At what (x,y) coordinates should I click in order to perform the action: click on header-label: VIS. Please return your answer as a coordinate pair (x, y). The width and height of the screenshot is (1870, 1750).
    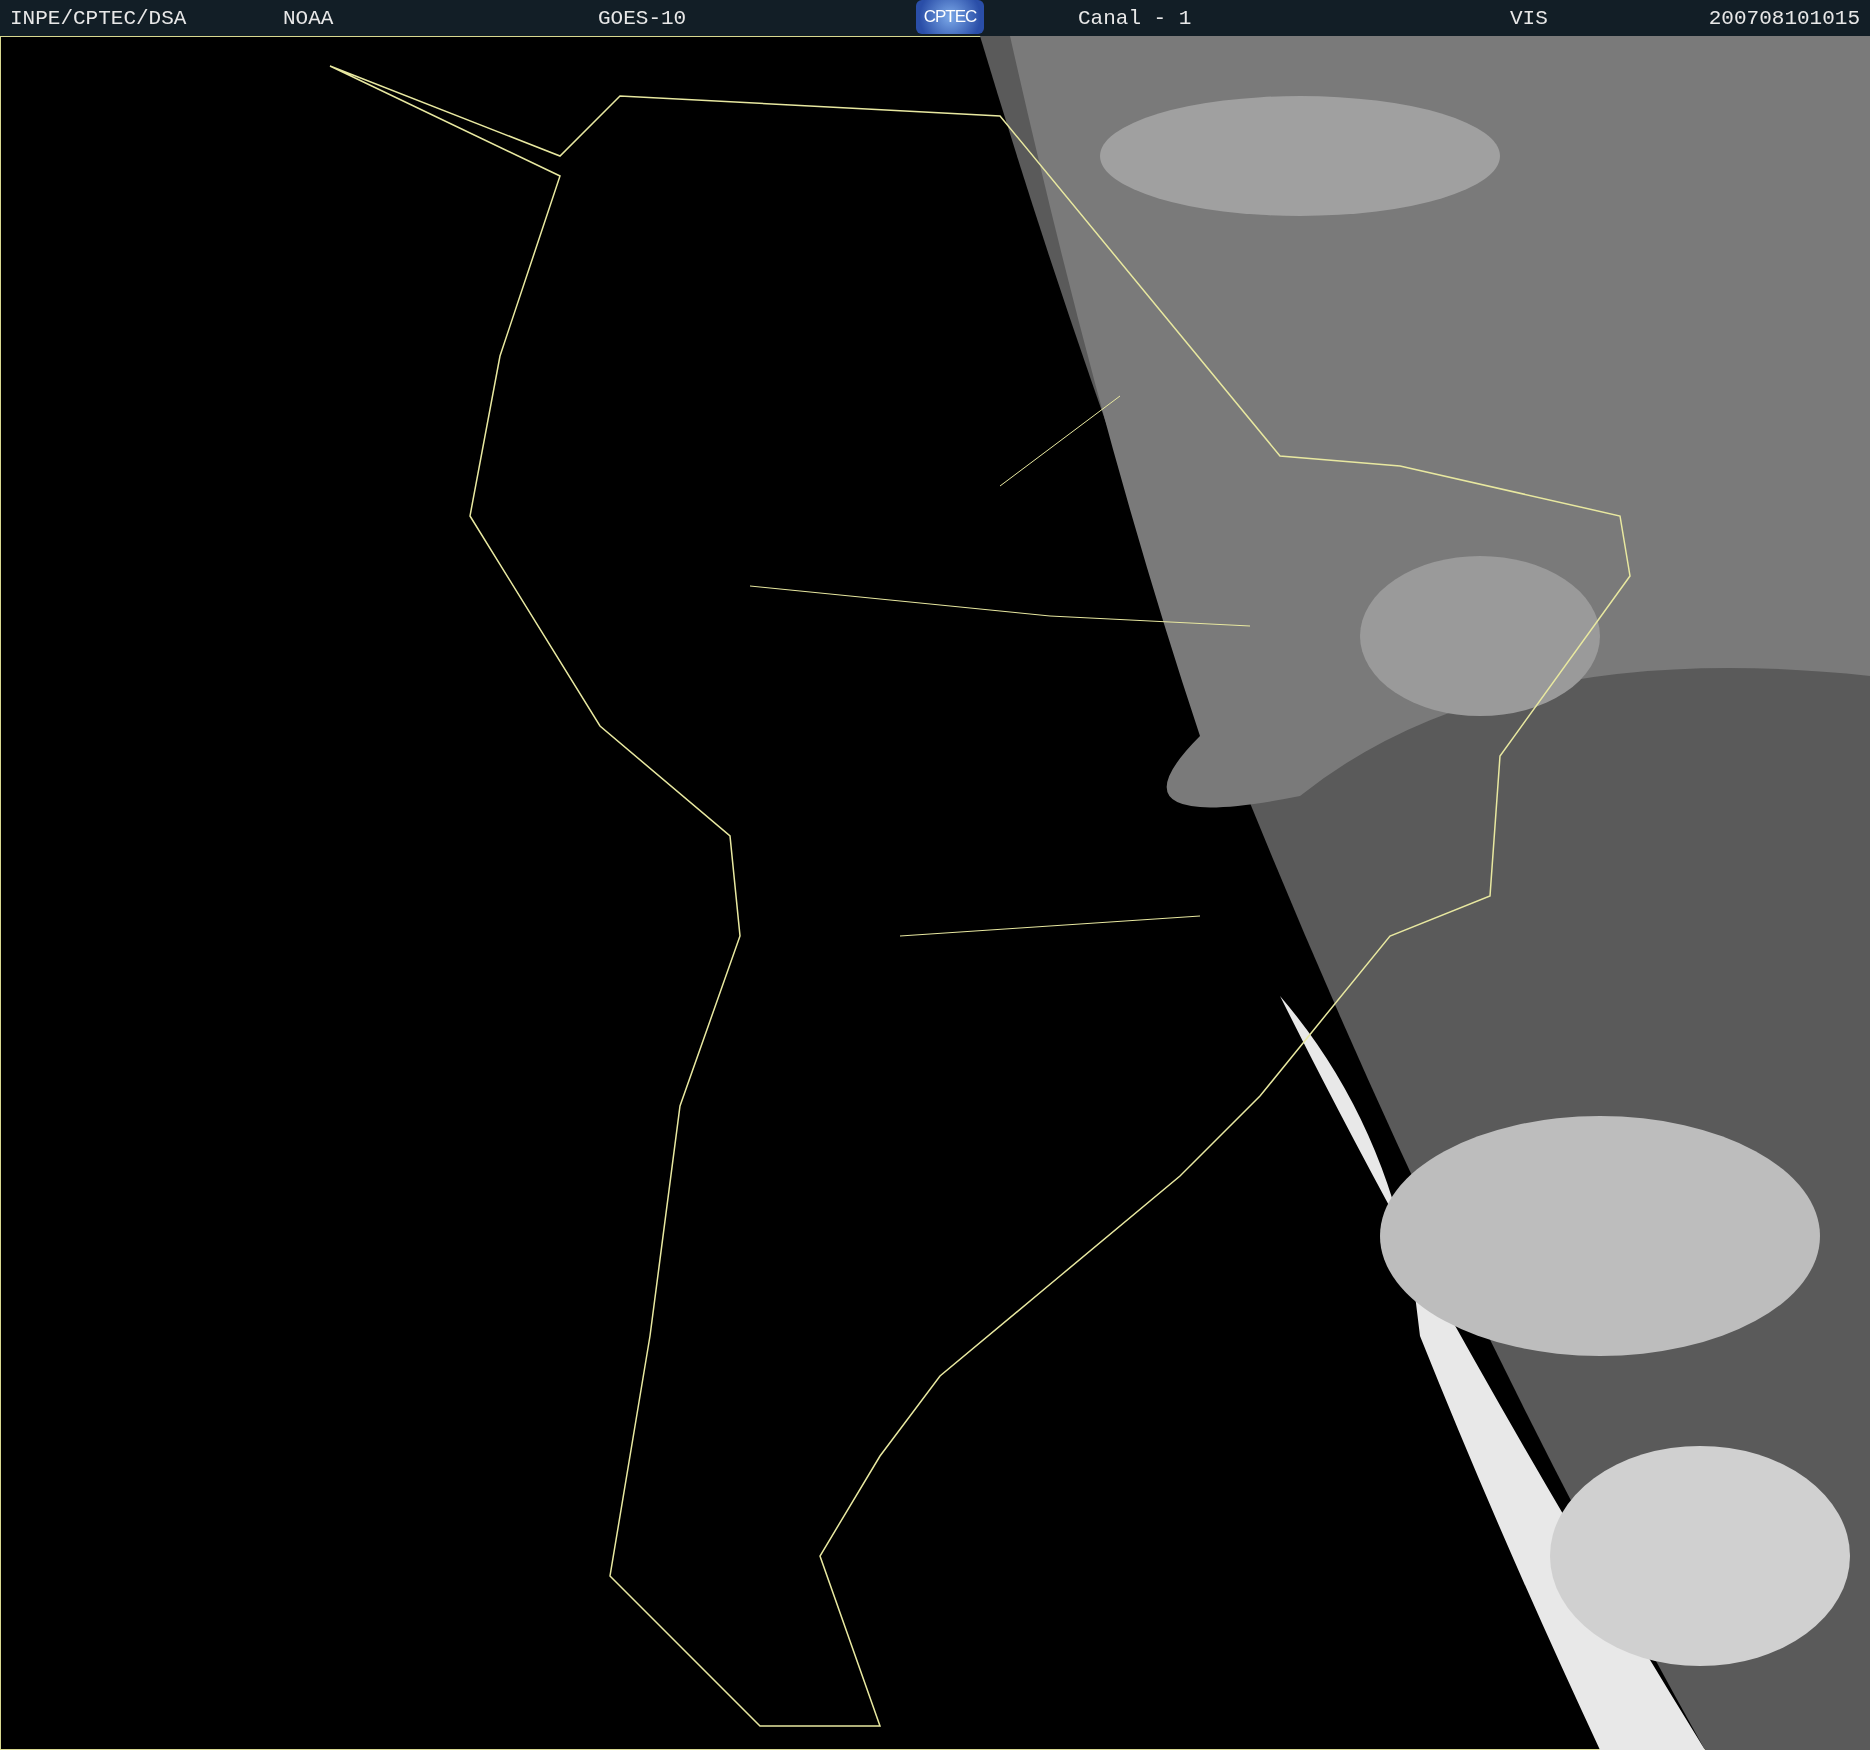
    Looking at the image, I should click on (1529, 18).